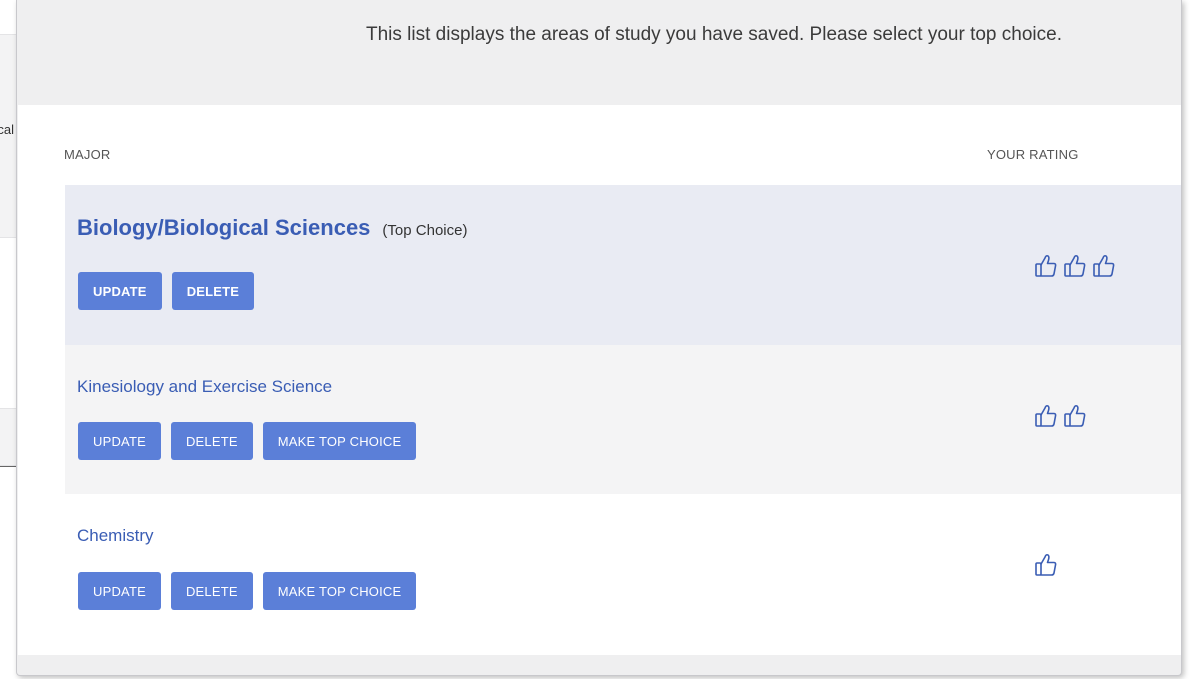 The width and height of the screenshot is (1194, 679). Describe the element at coordinates (8, 437) in the screenshot. I see `background-card` at that location.